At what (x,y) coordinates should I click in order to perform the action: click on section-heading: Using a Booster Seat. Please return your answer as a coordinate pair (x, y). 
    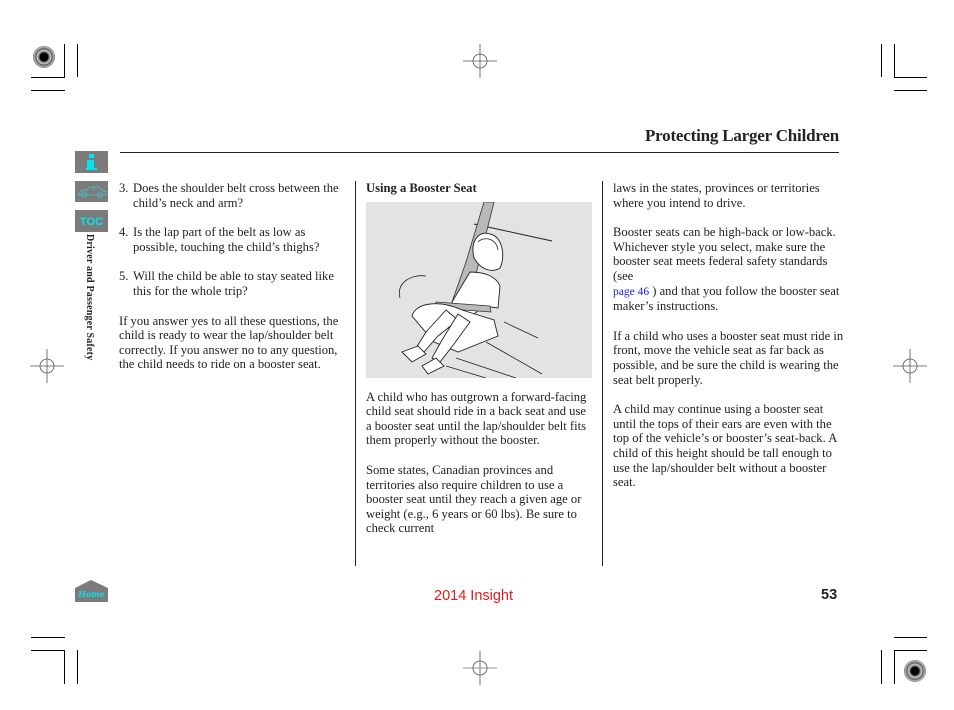
    Looking at the image, I should click on (421, 188).